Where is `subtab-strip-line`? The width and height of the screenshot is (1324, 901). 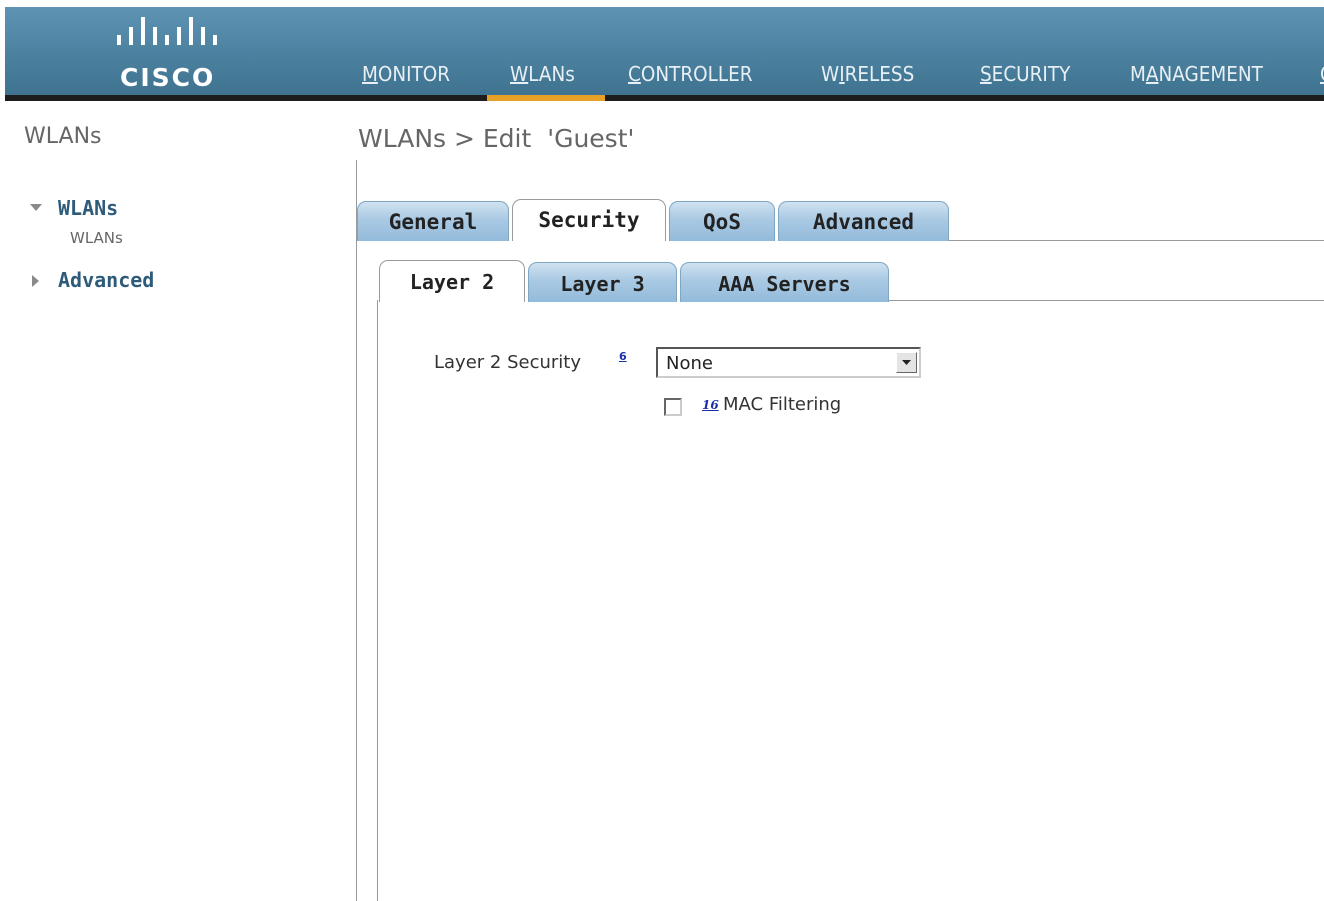 subtab-strip-line is located at coordinates (1106, 300).